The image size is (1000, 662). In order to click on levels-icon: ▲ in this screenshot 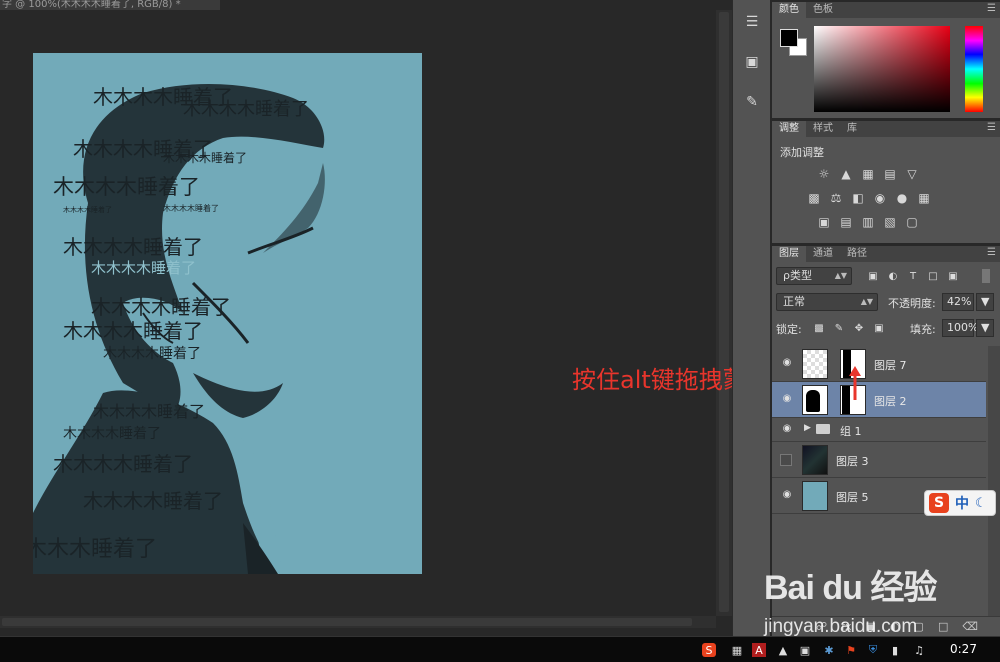, I will do `click(846, 174)`.